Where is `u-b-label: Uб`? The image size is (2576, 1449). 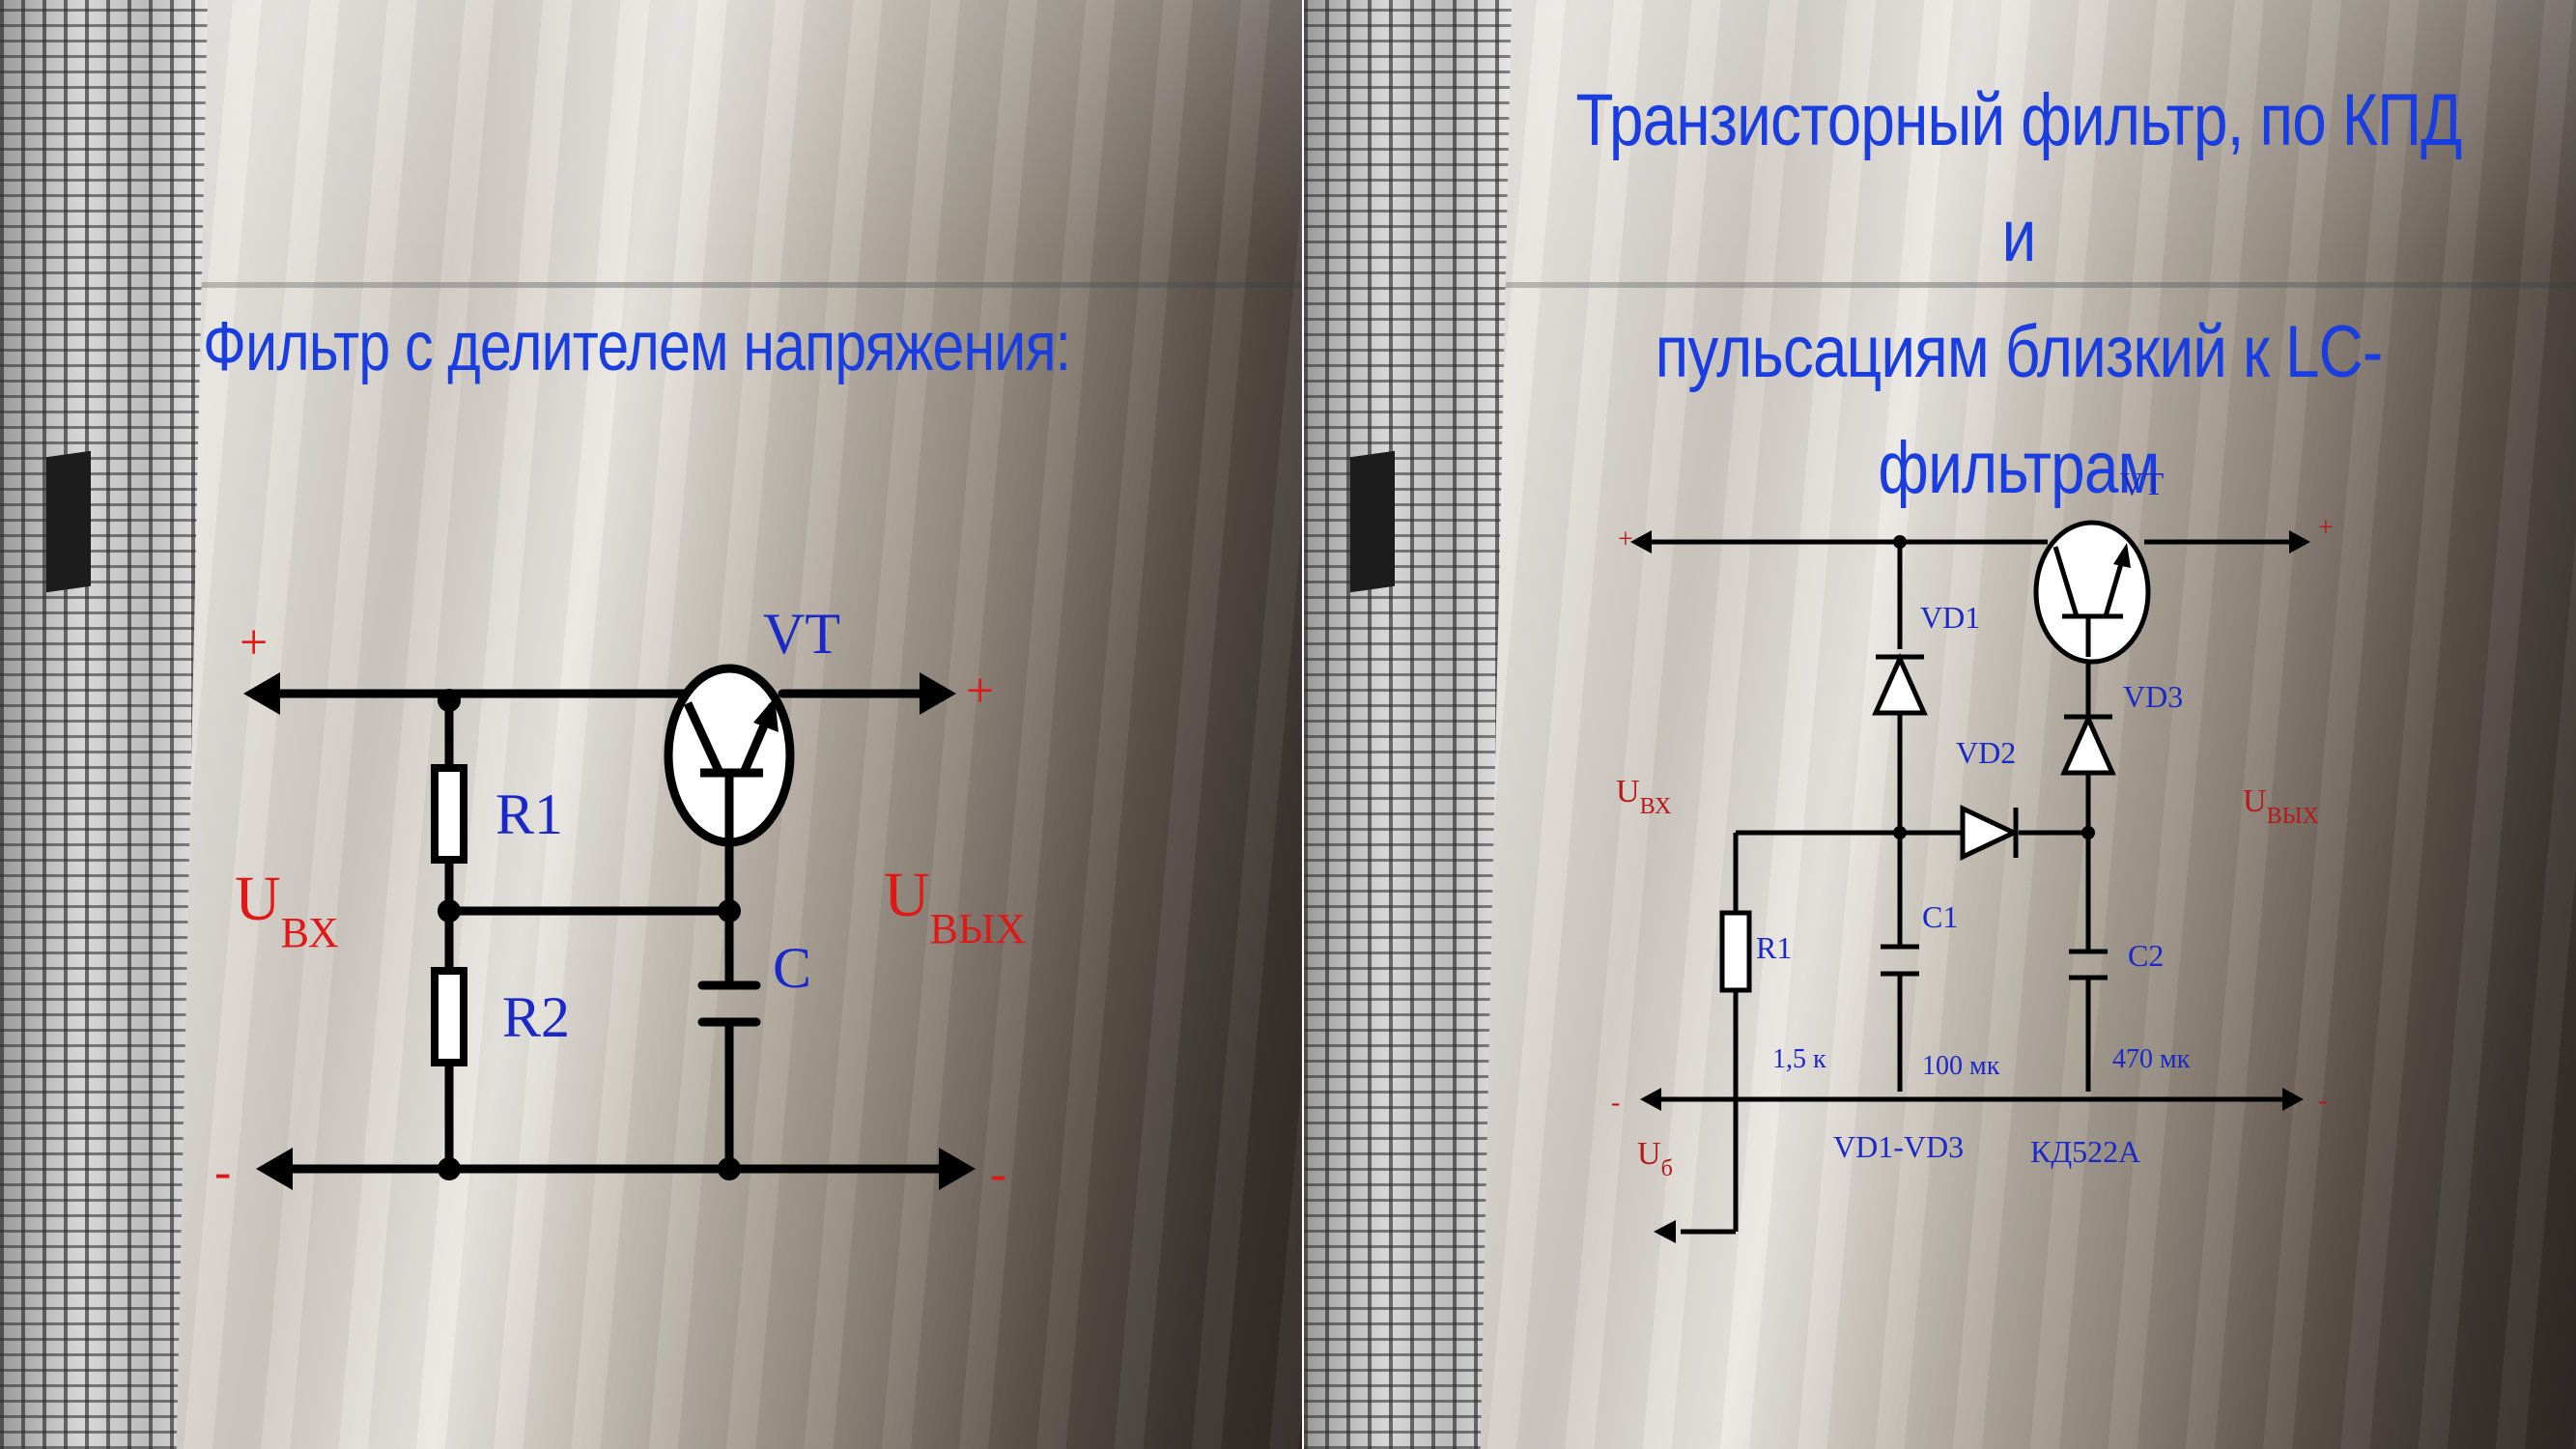
u-b-label: Uб is located at coordinates (1655, 1158).